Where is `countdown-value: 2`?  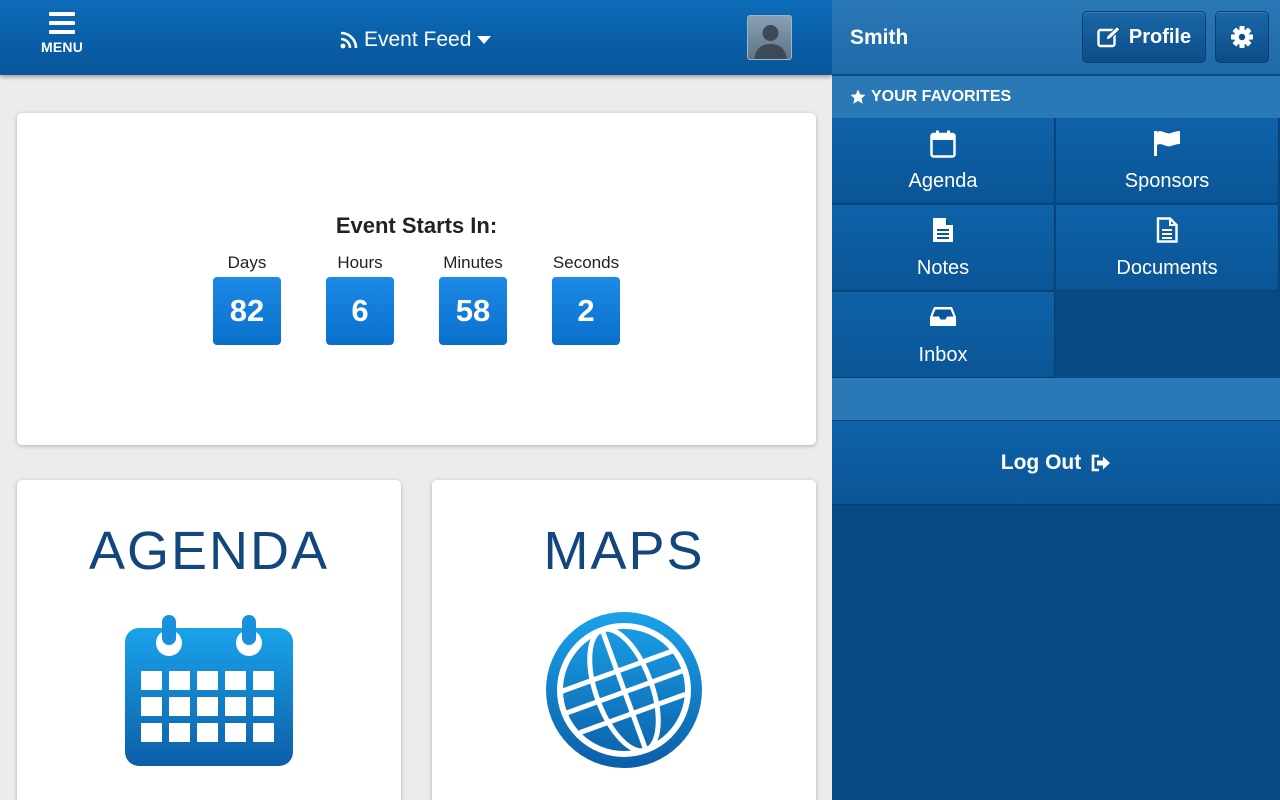
countdown-value: 2 is located at coordinates (586, 311).